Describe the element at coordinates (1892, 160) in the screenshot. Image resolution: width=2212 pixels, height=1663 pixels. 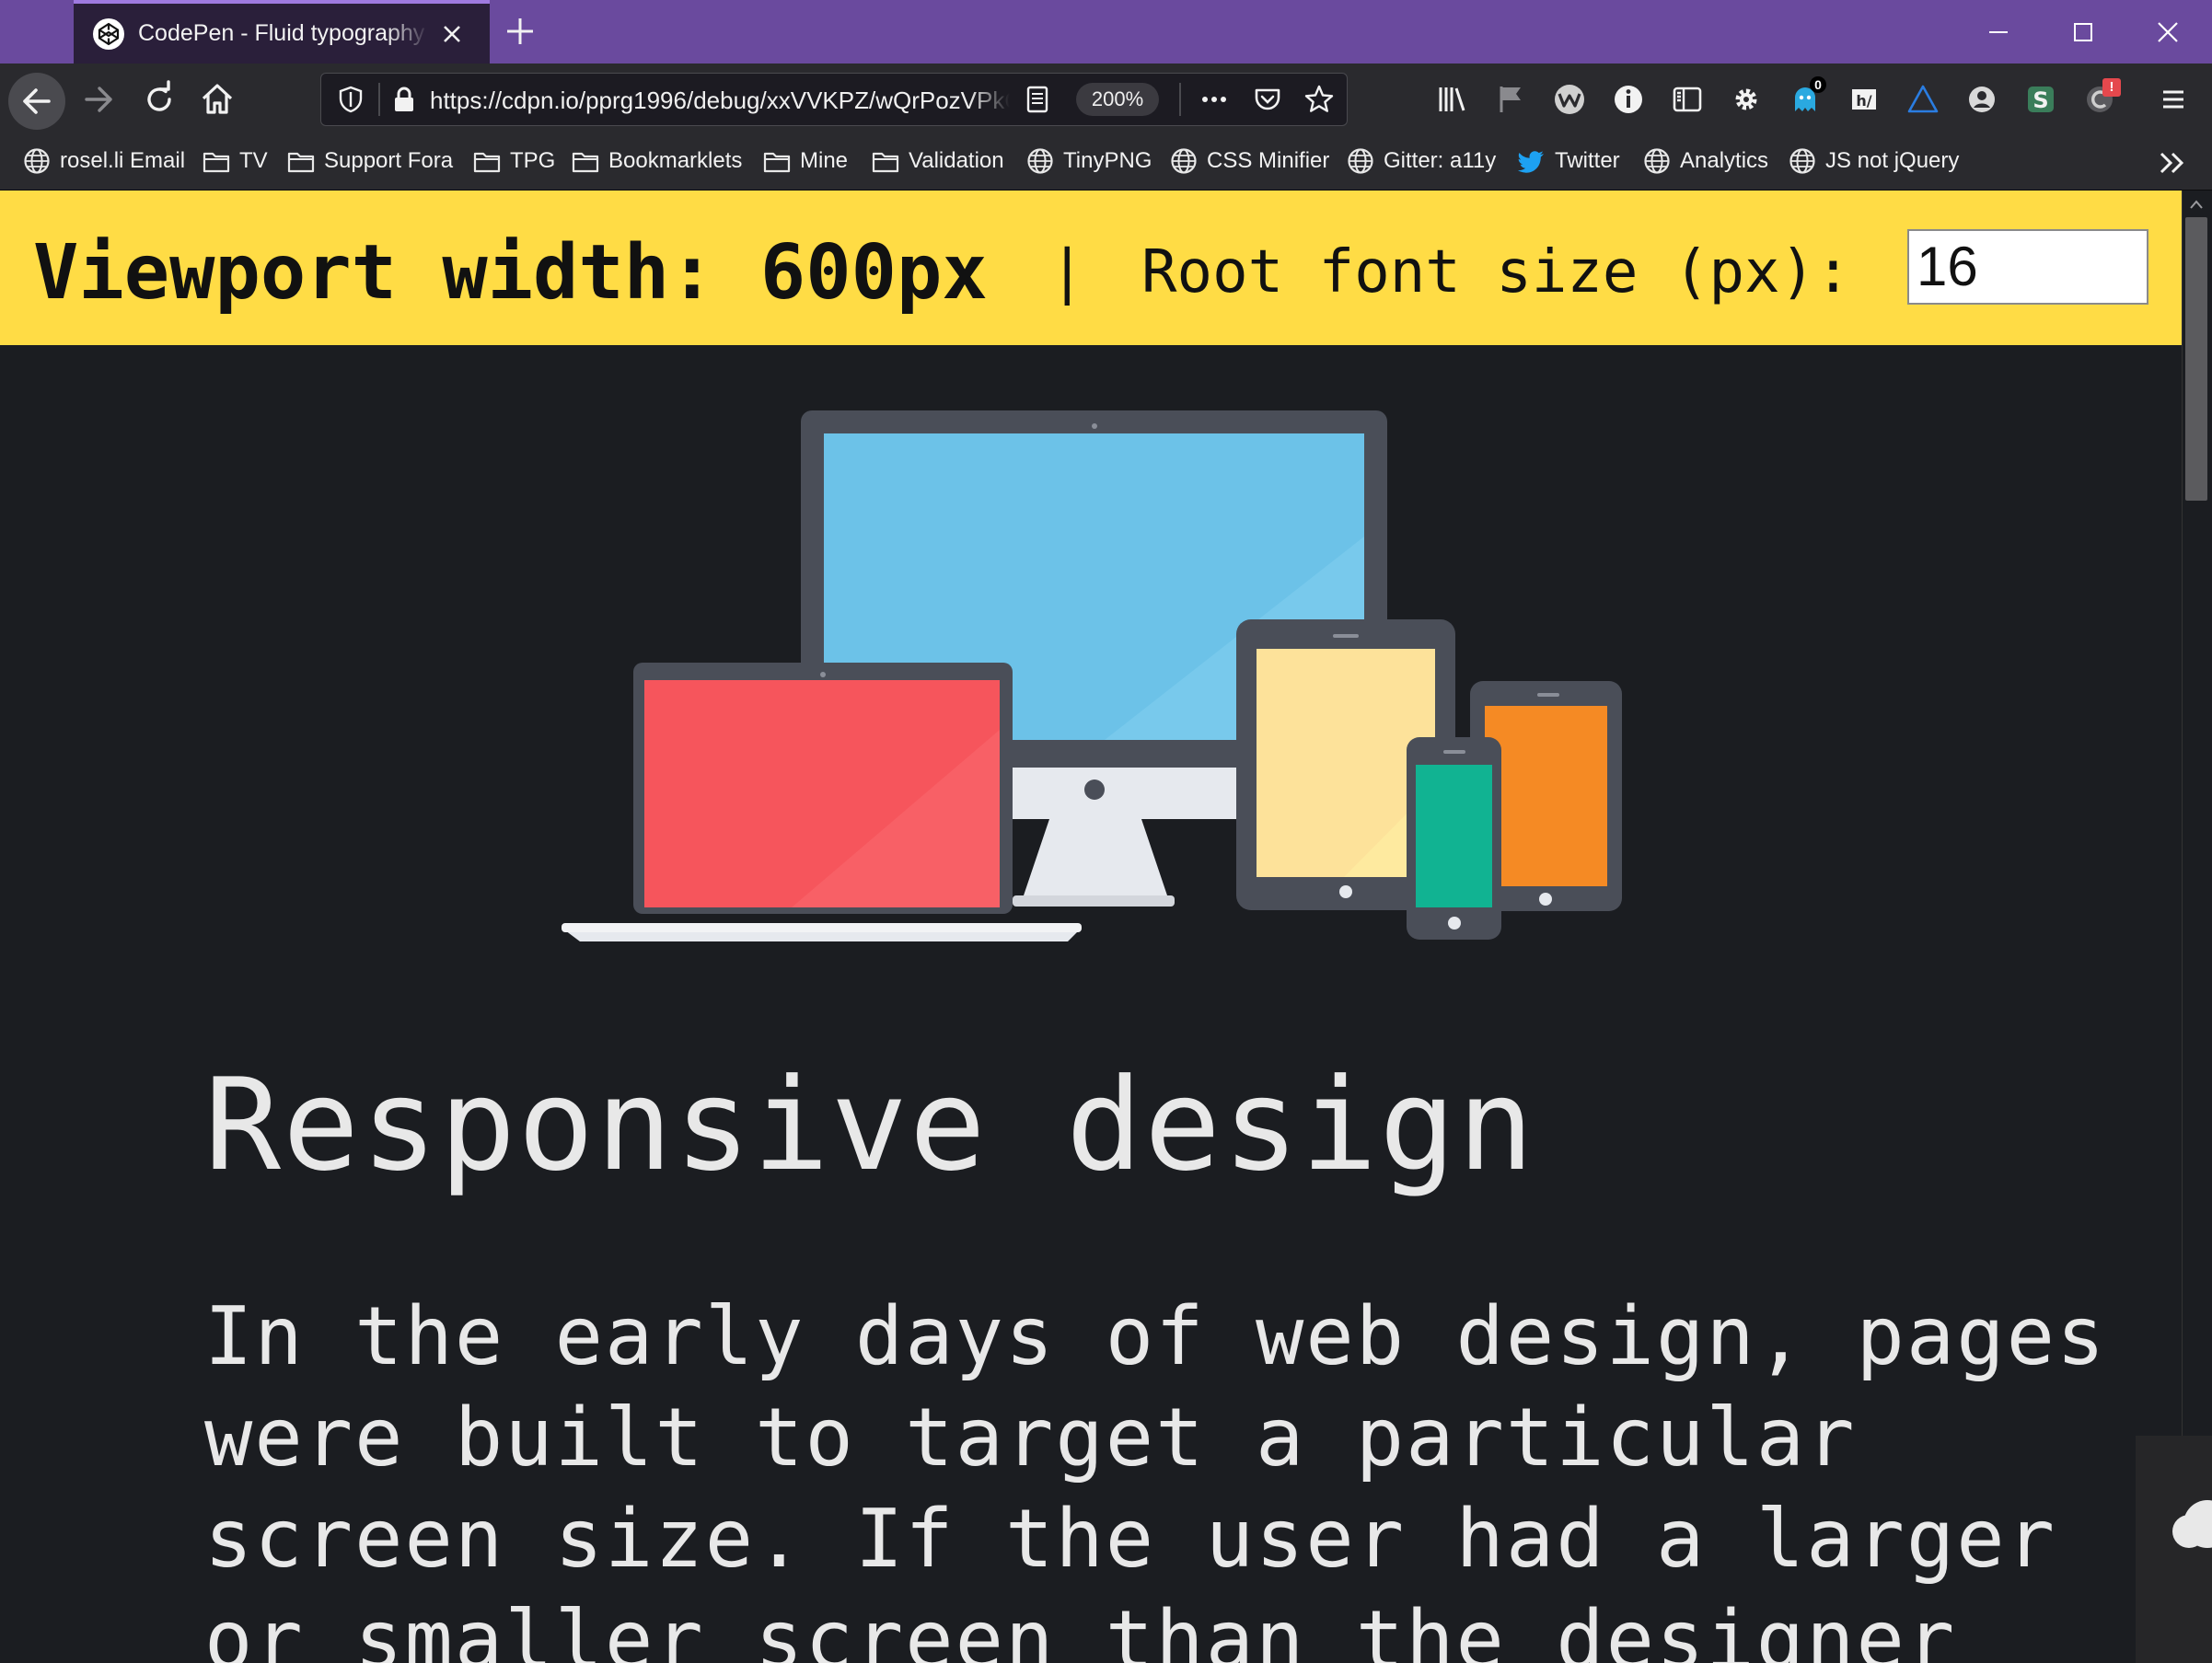
I see `bookmark-label: JS not jQuery` at that location.